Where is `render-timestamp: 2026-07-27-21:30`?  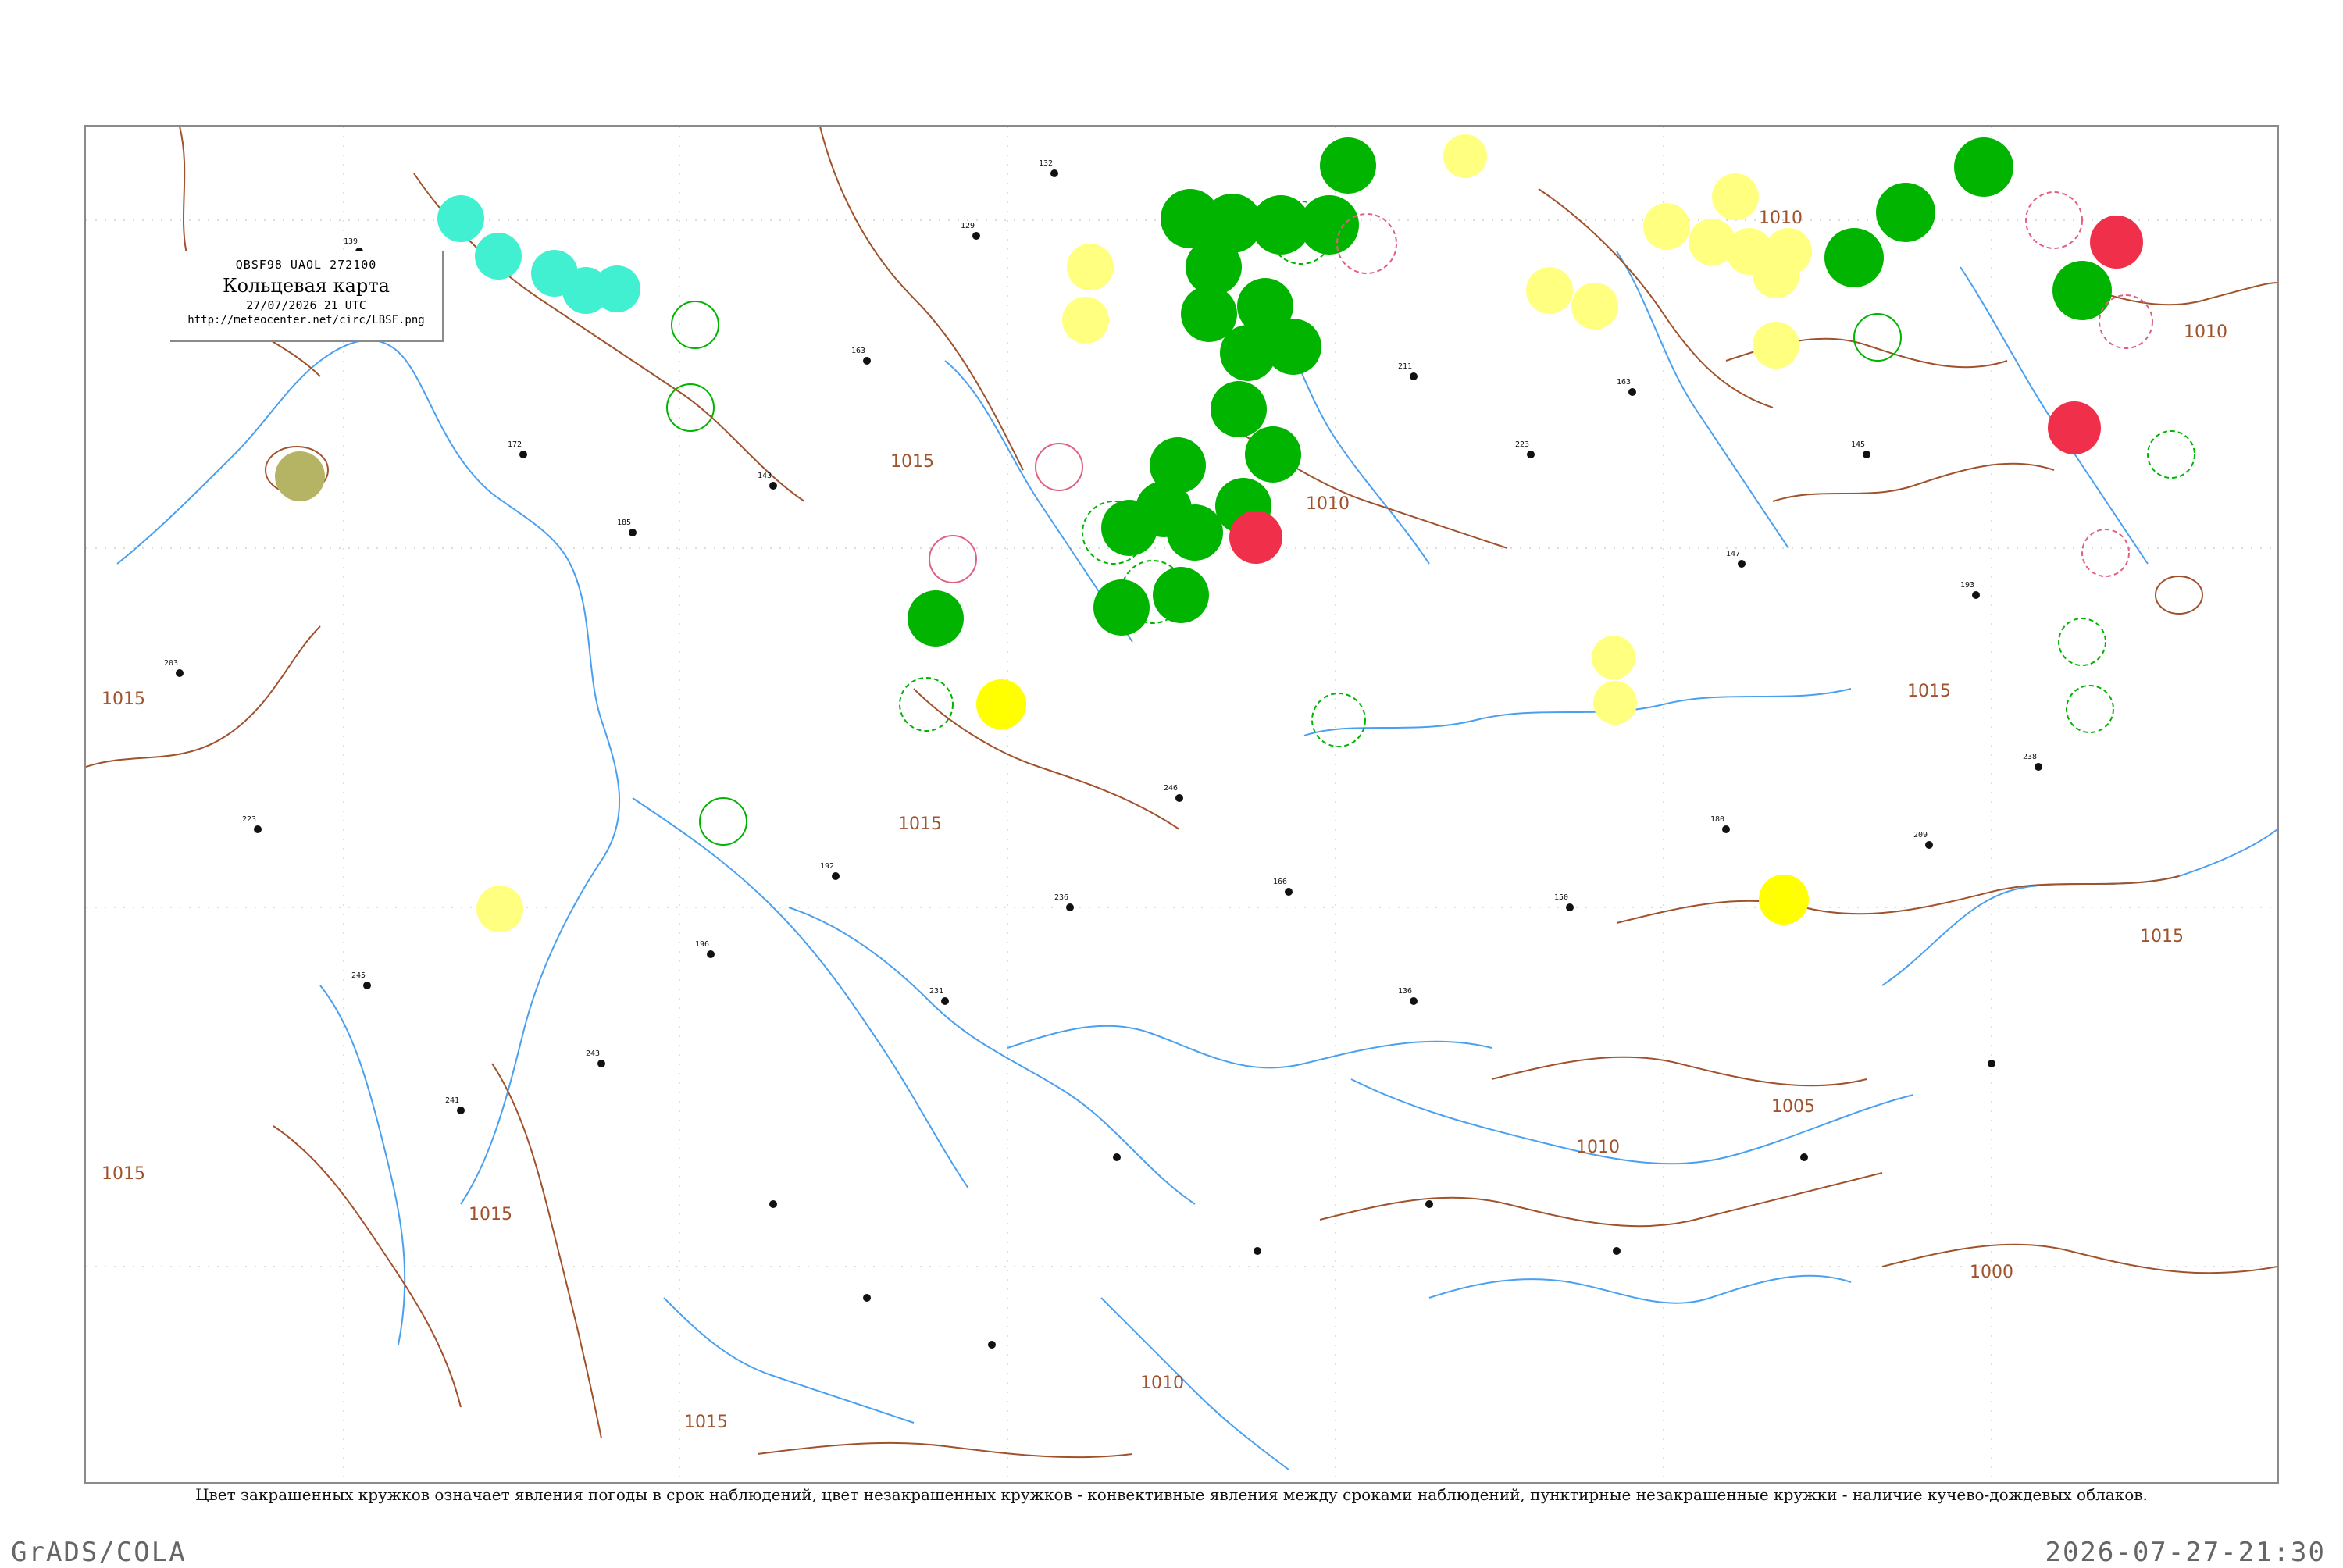
render-timestamp: 2026-07-27-21:30 is located at coordinates (2185, 1552).